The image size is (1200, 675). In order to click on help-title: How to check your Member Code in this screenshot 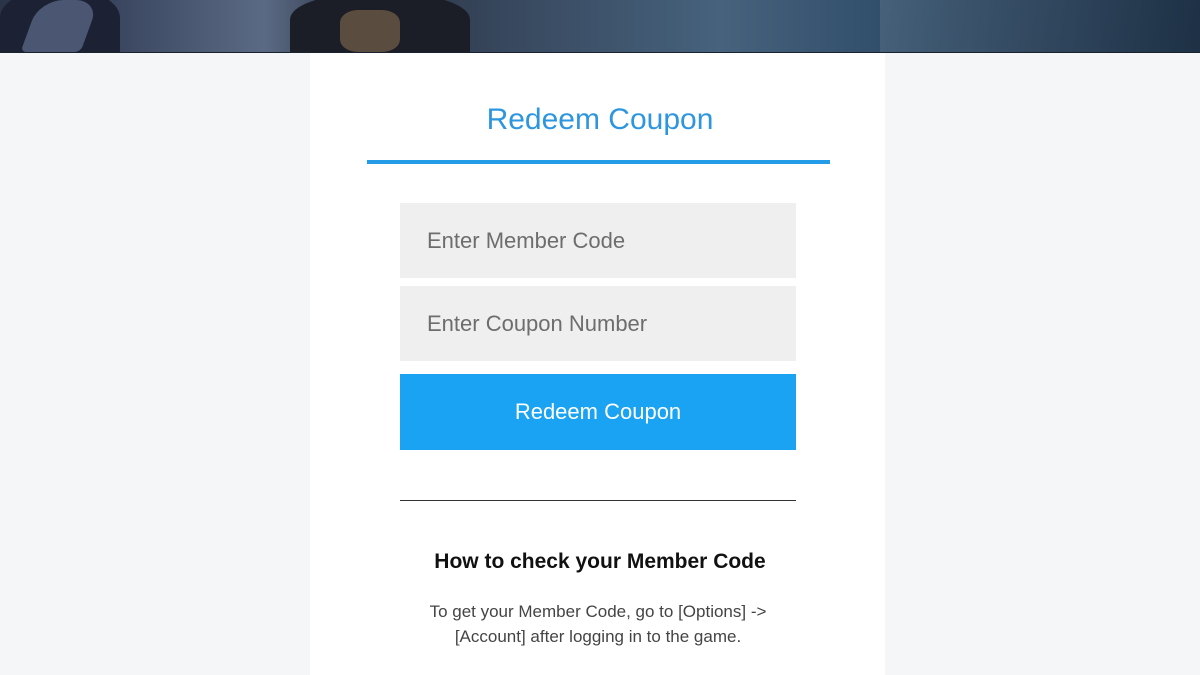, I will do `click(600, 561)`.